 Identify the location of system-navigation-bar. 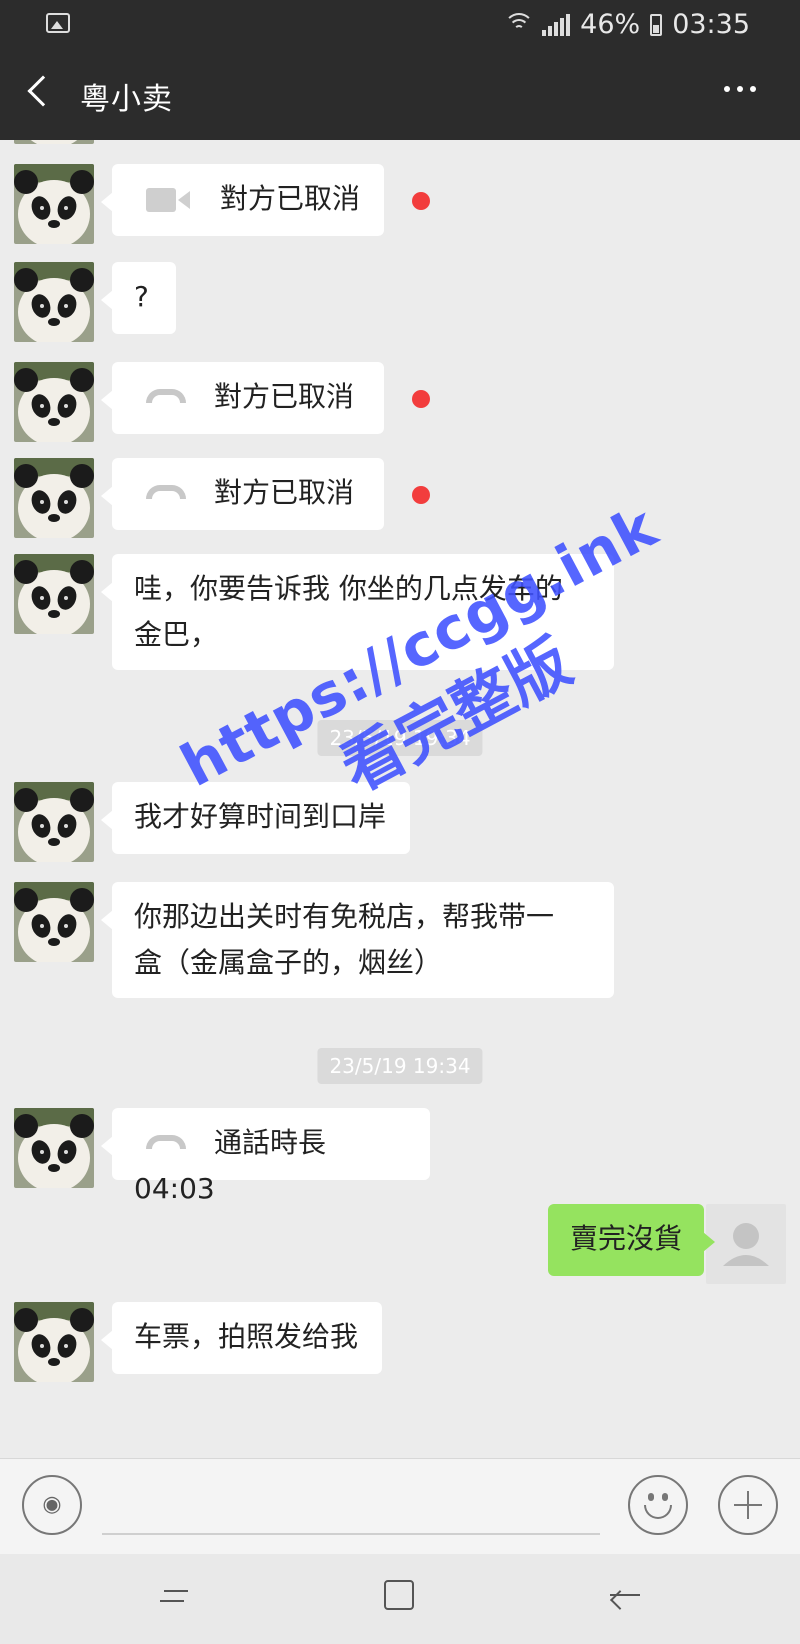
(400, 1599).